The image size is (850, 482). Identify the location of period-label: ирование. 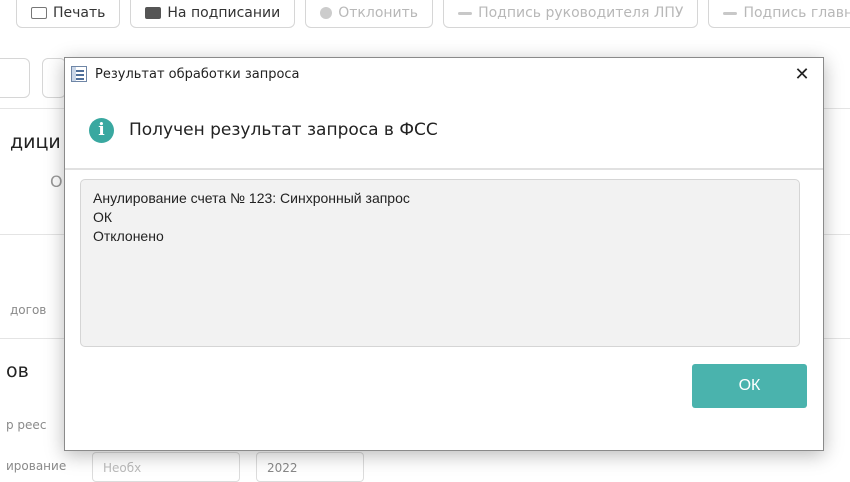
(36, 466).